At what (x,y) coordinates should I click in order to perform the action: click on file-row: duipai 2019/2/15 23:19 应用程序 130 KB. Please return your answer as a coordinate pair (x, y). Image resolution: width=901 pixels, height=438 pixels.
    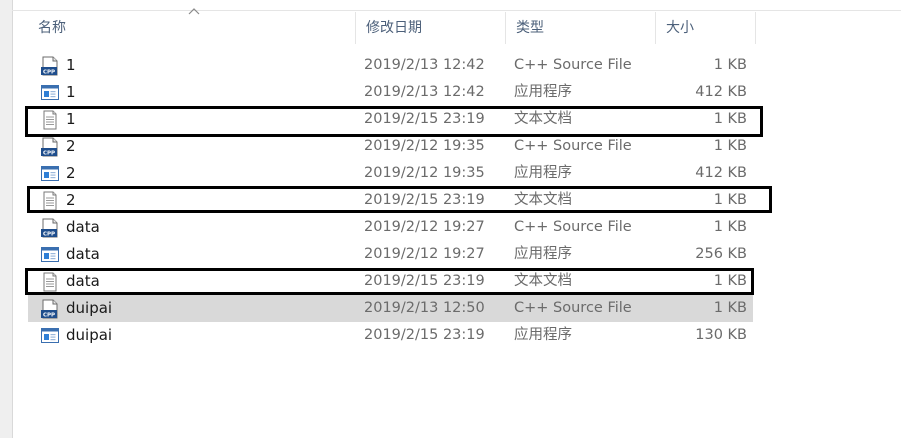
    Looking at the image, I should click on (390, 335).